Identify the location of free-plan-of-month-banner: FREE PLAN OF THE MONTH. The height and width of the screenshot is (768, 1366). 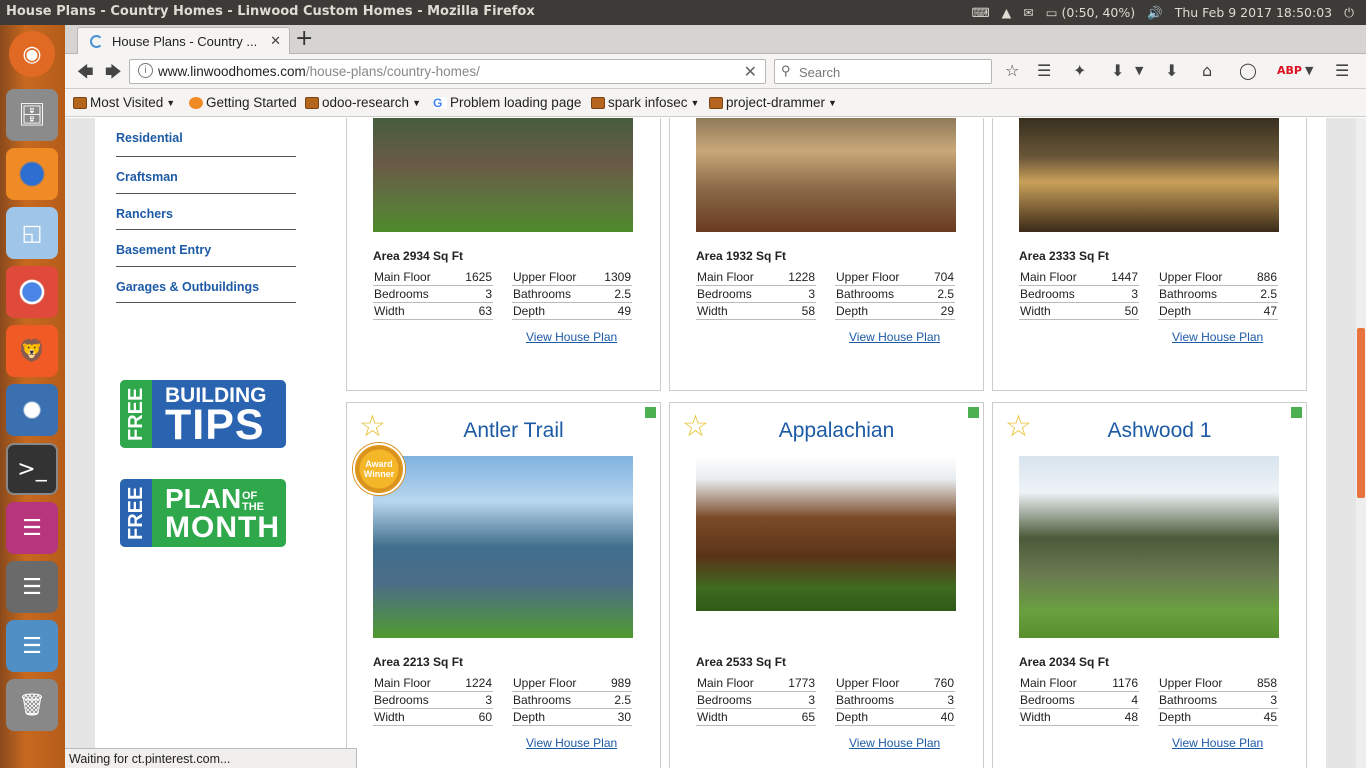
(203, 513).